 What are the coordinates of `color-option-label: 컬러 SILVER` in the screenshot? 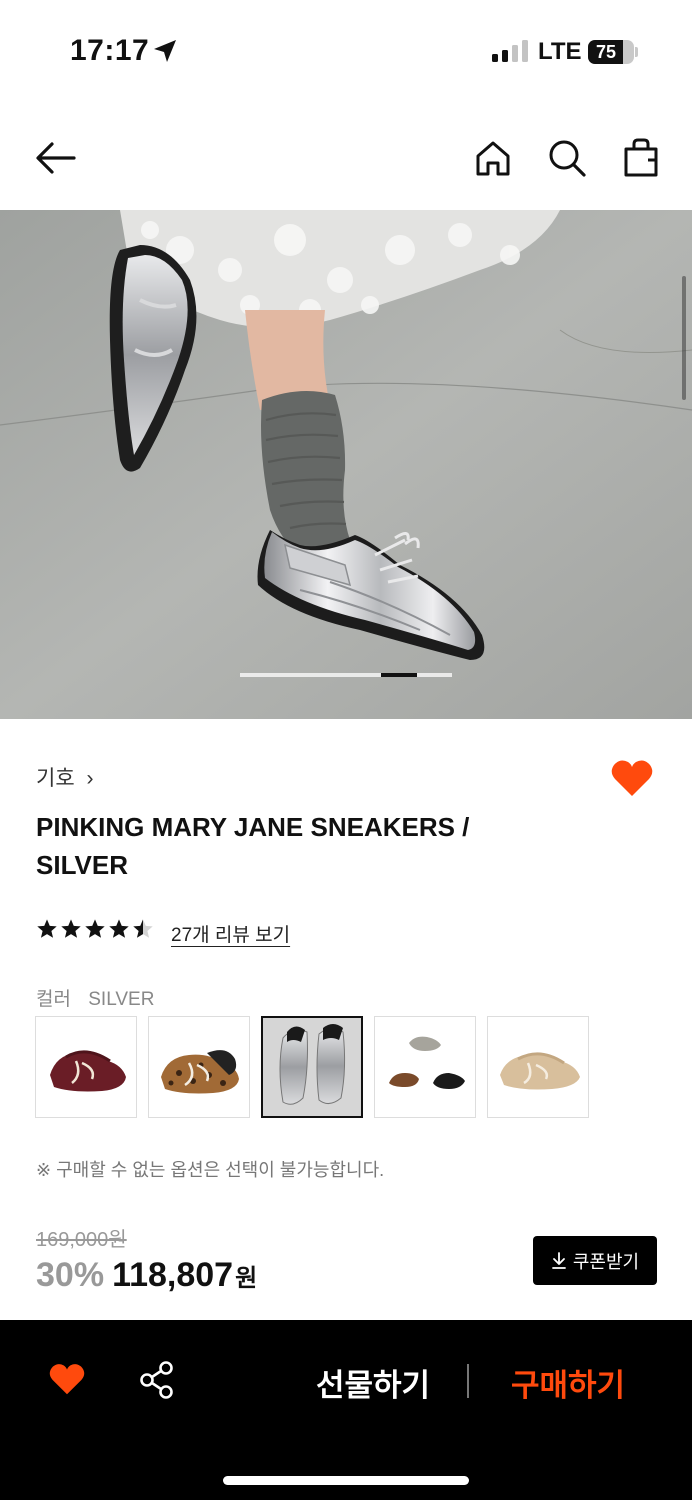 It's located at (95, 997).